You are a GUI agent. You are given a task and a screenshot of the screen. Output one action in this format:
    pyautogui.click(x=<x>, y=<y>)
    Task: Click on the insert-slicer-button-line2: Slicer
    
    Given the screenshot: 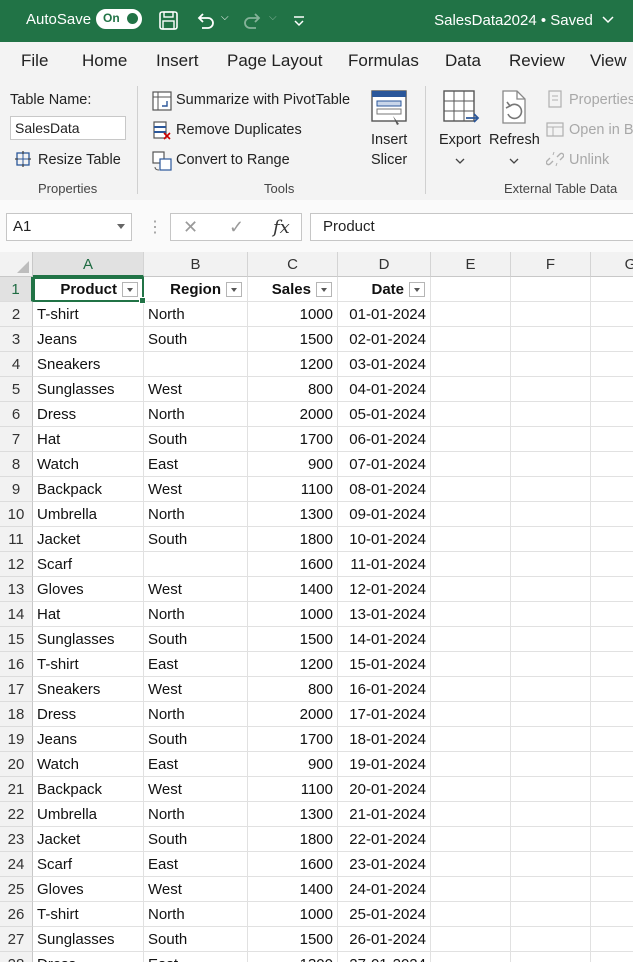 What is the action you would take?
    pyautogui.click(x=389, y=160)
    